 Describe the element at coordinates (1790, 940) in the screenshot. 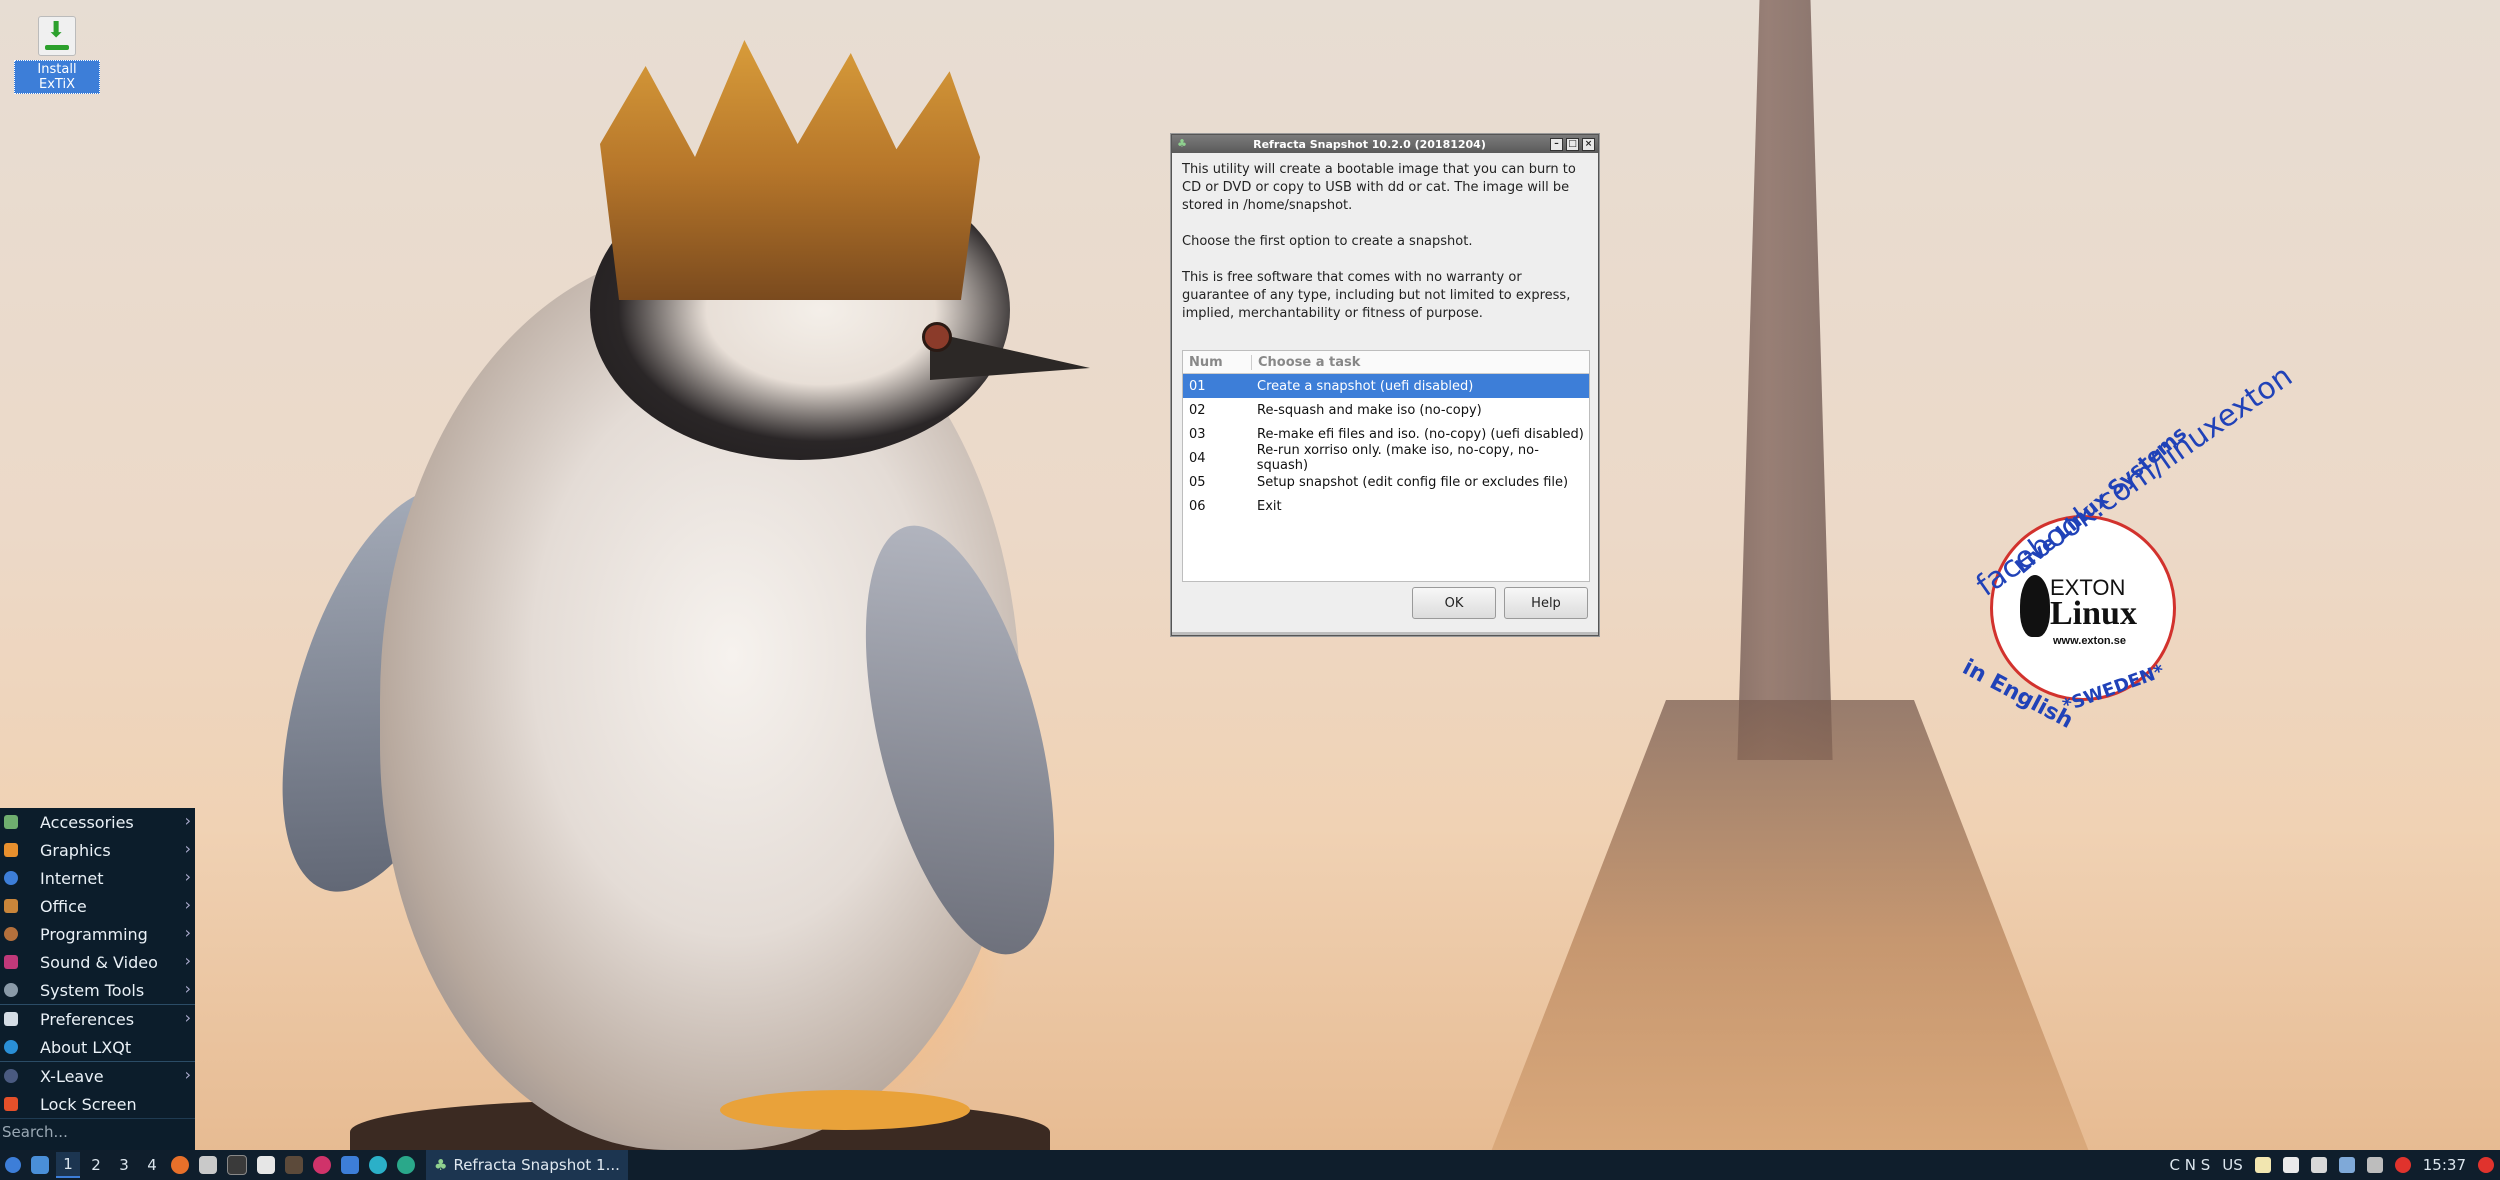

I see `eiffel-tower-base` at that location.